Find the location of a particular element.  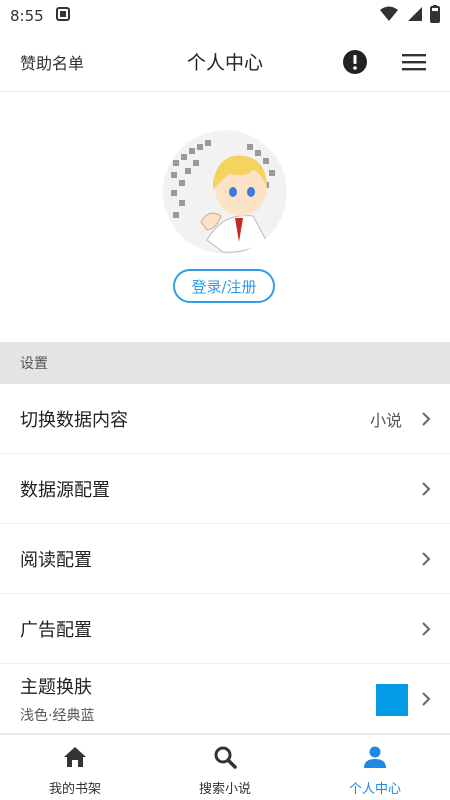

settings-item-label: 阅读配置 is located at coordinates (56, 560).